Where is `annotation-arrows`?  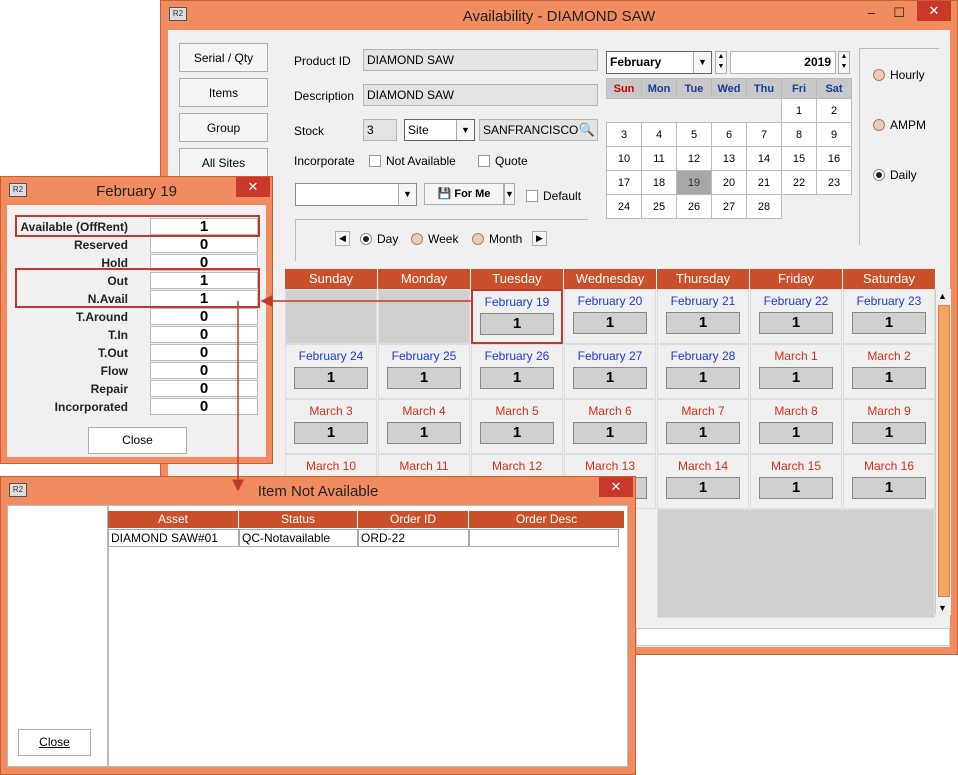
annotation-arrows is located at coordinates (351, 393).